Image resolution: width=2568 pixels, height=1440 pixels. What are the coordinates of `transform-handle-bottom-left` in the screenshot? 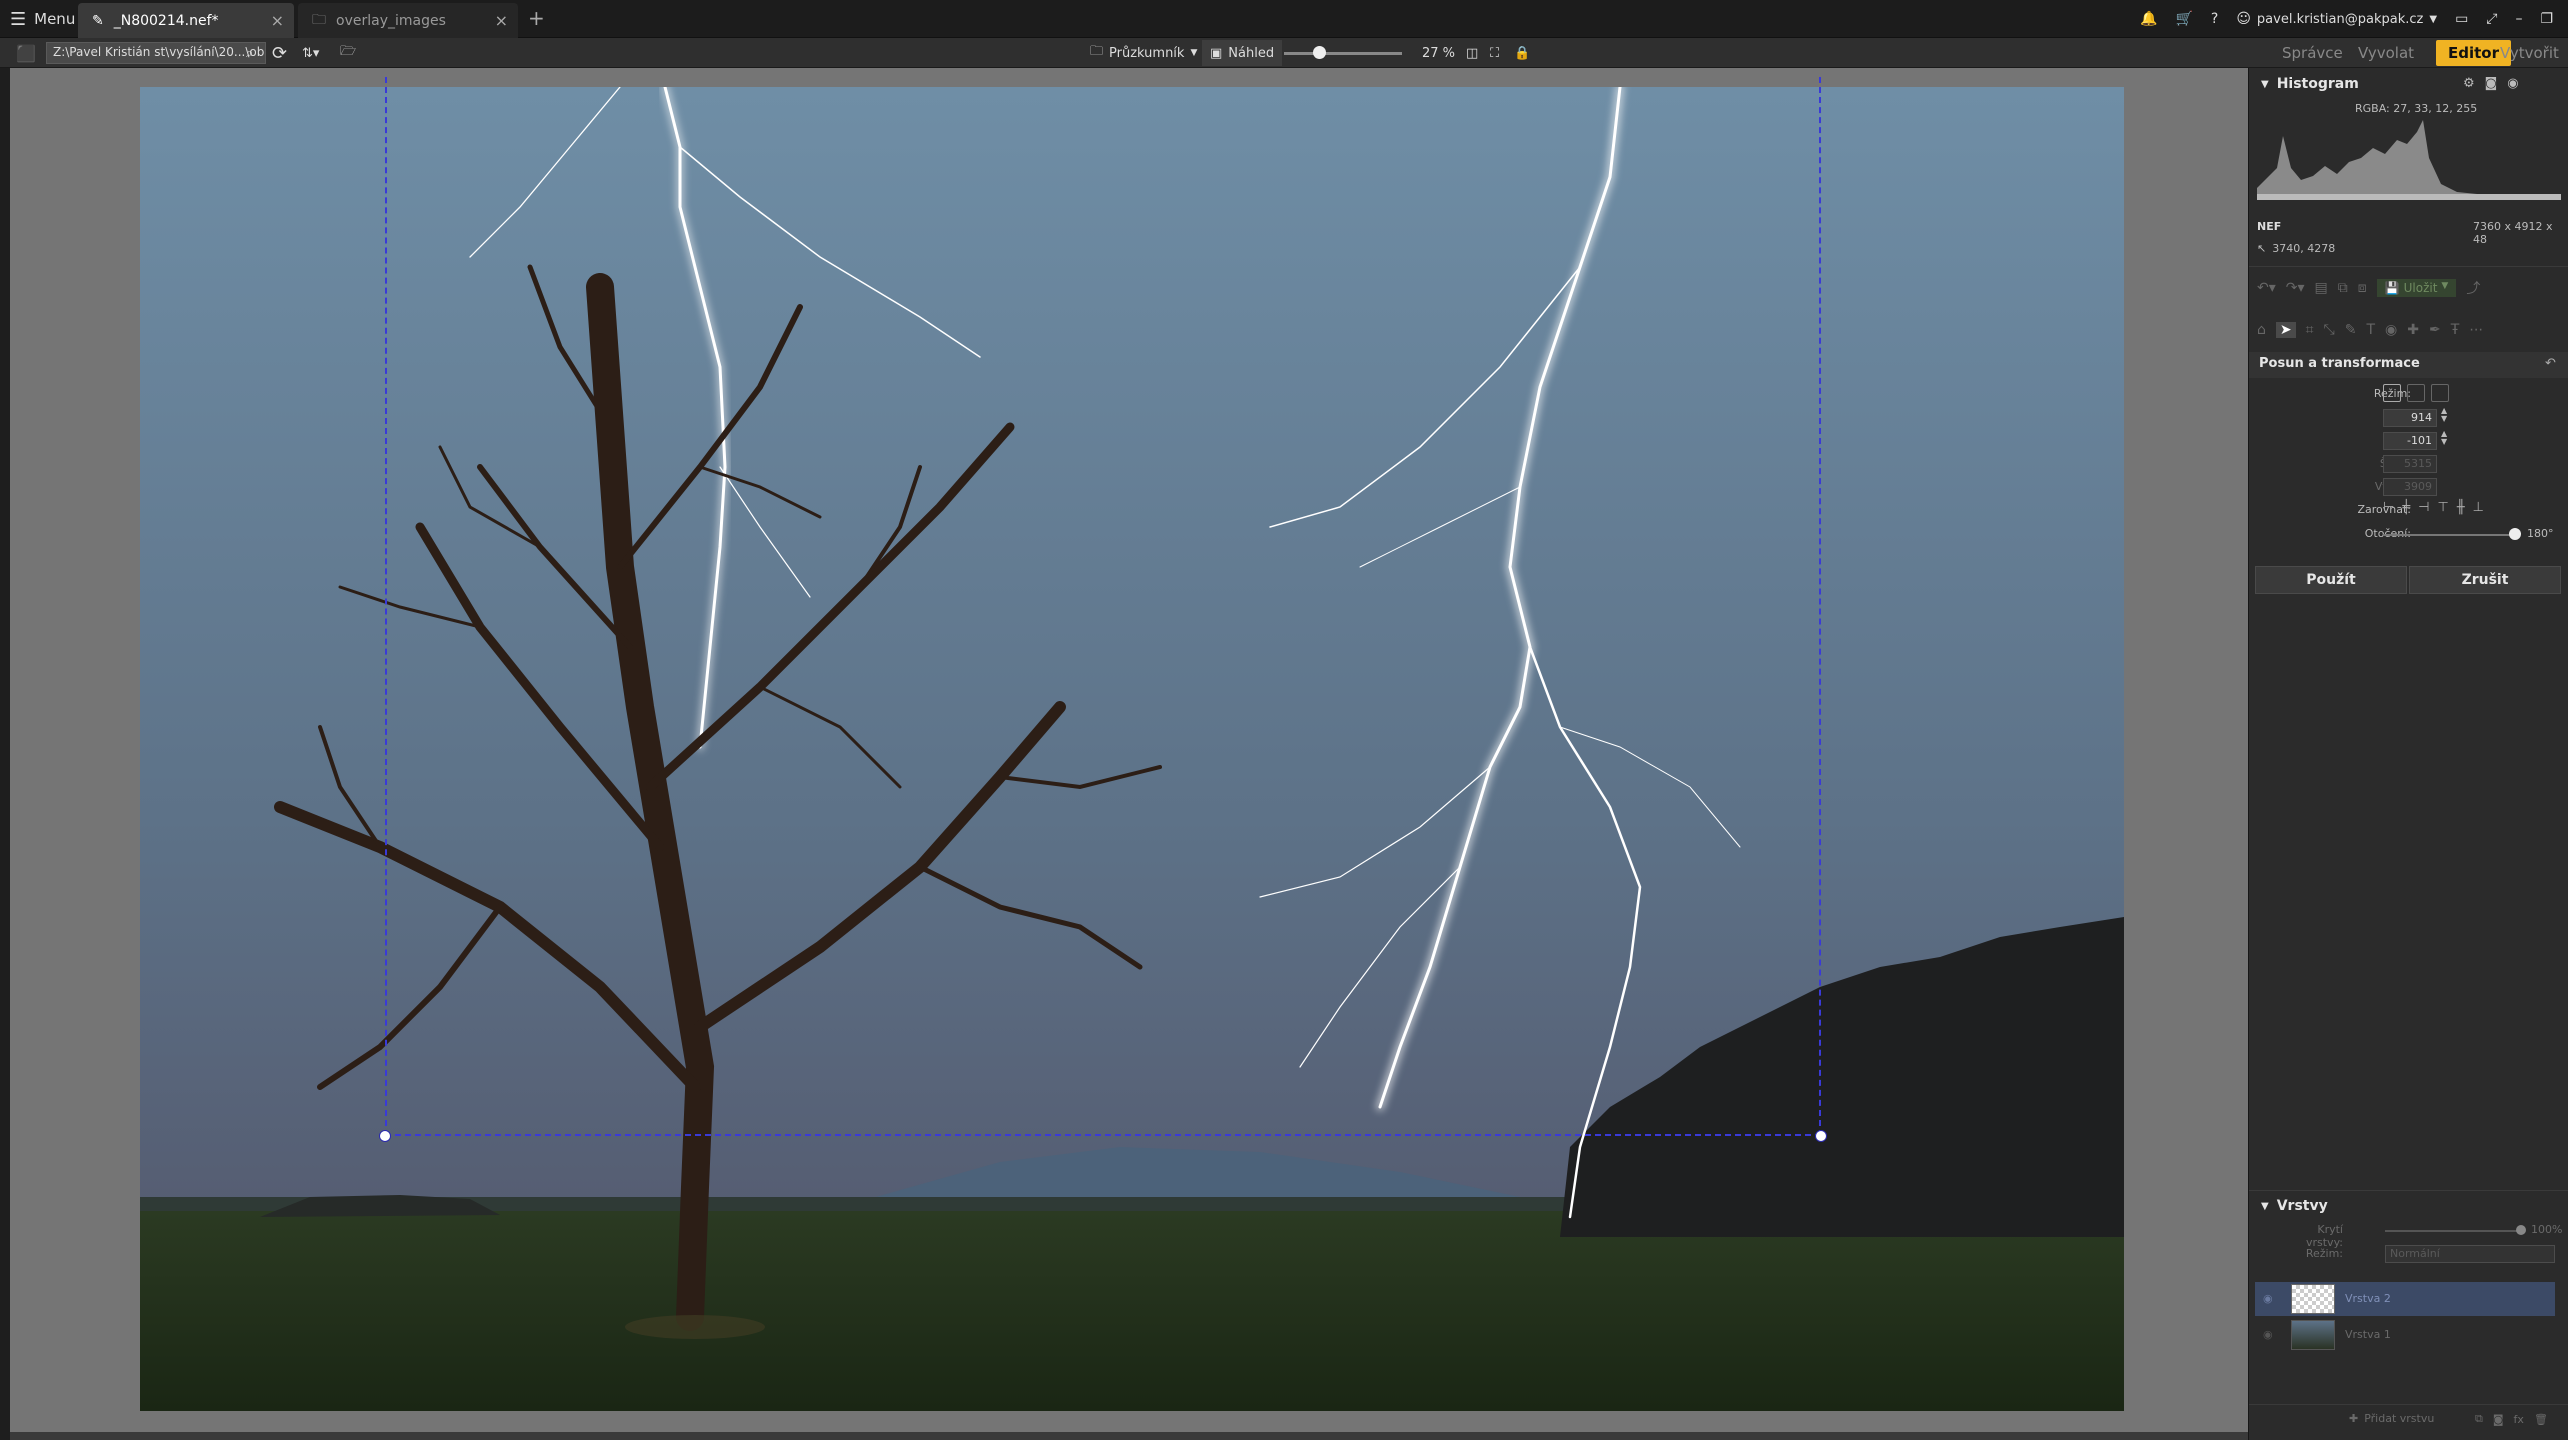 It's located at (385, 1136).